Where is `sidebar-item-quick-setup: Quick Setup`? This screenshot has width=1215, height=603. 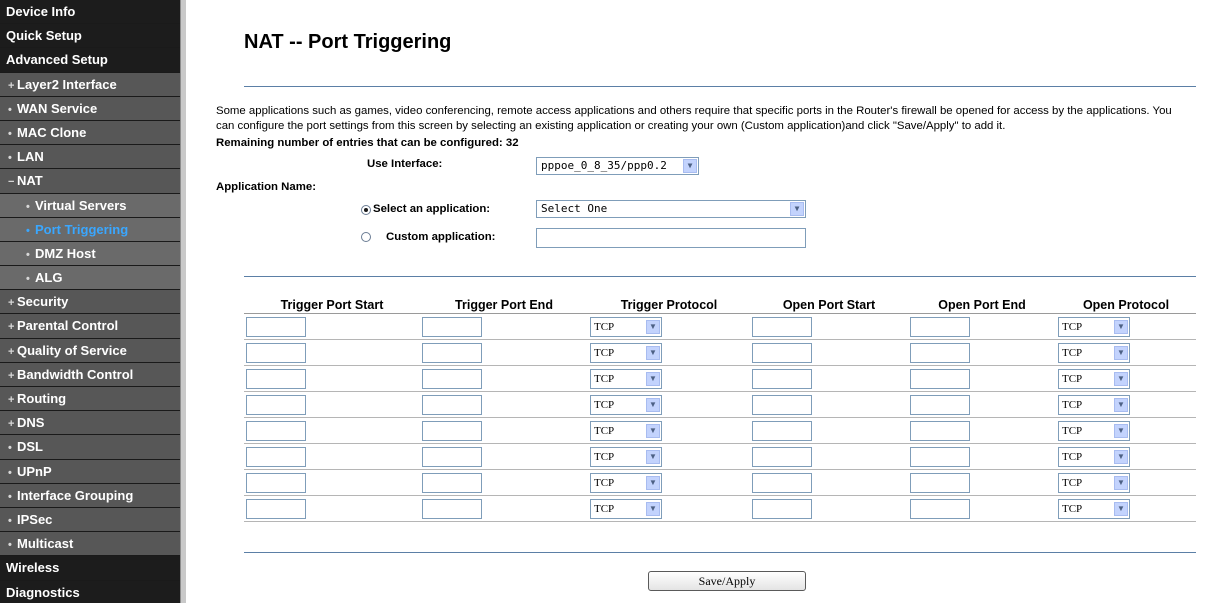
sidebar-item-quick-setup: Quick Setup is located at coordinates (90, 36).